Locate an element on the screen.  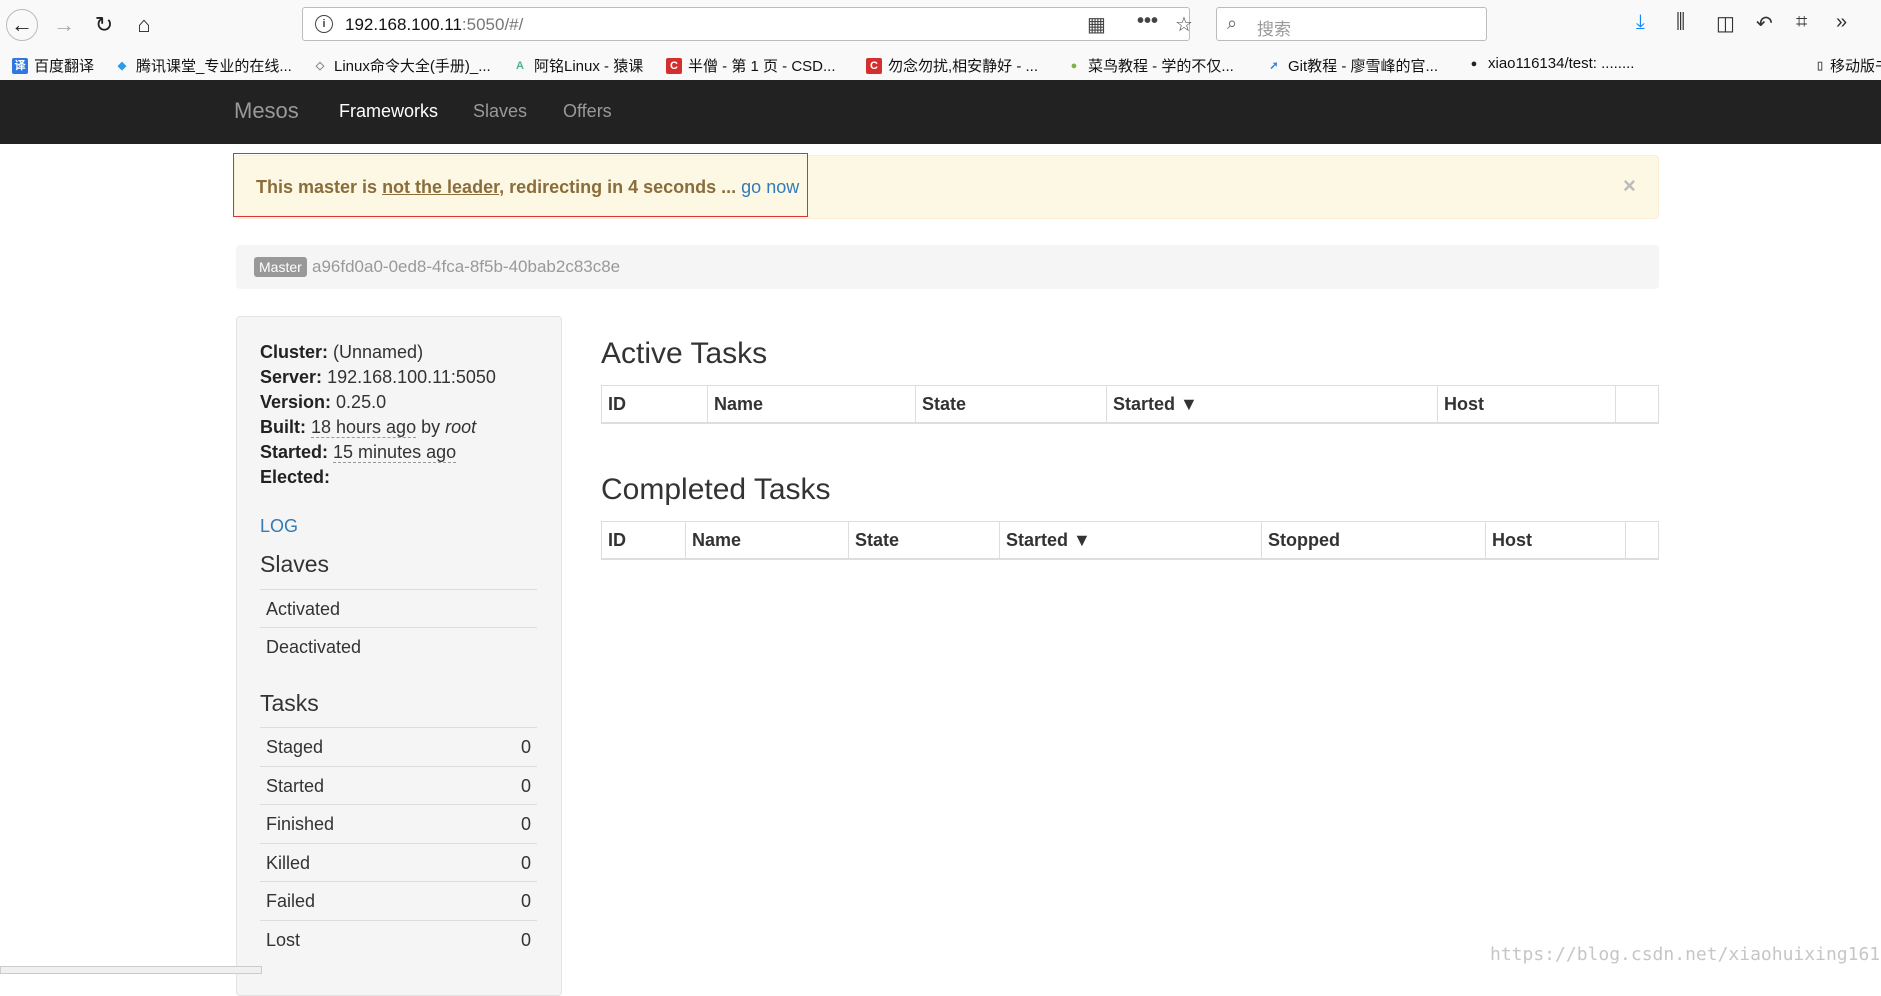
reload-icon: ↻ is located at coordinates (104, 25).